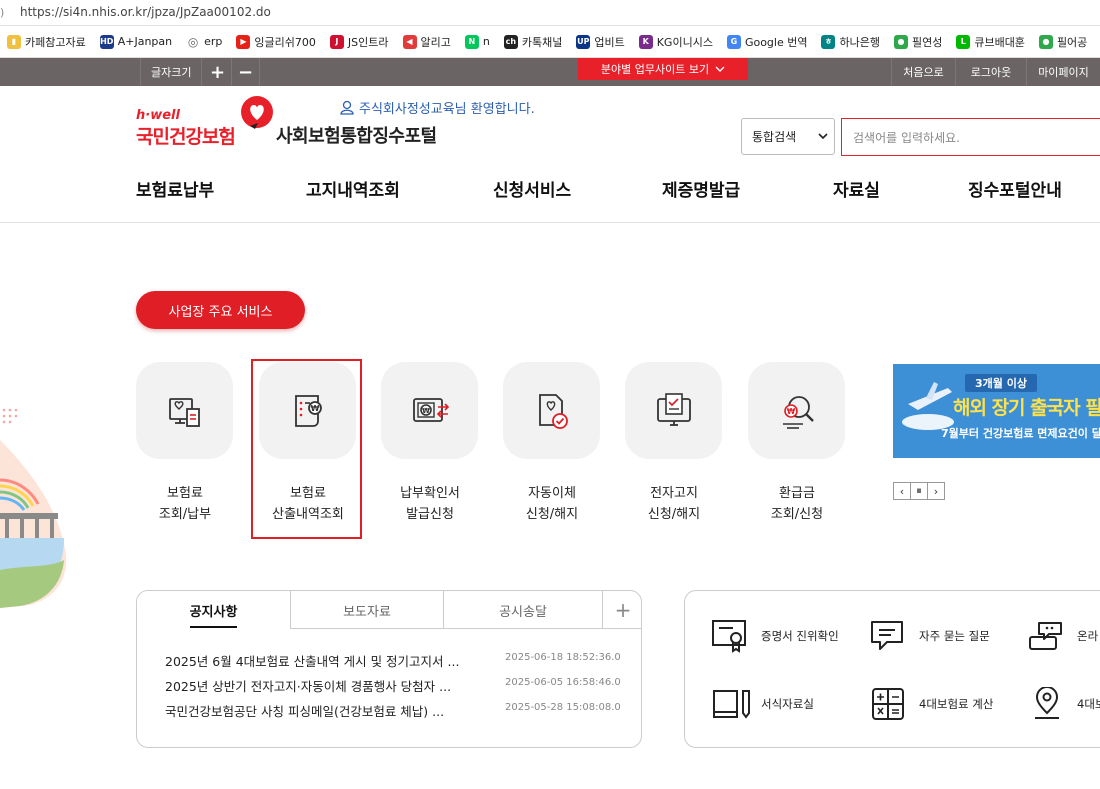 This screenshot has height=789, width=1100. Describe the element at coordinates (645, 41) in the screenshot. I see `kg-icon: K` at that location.